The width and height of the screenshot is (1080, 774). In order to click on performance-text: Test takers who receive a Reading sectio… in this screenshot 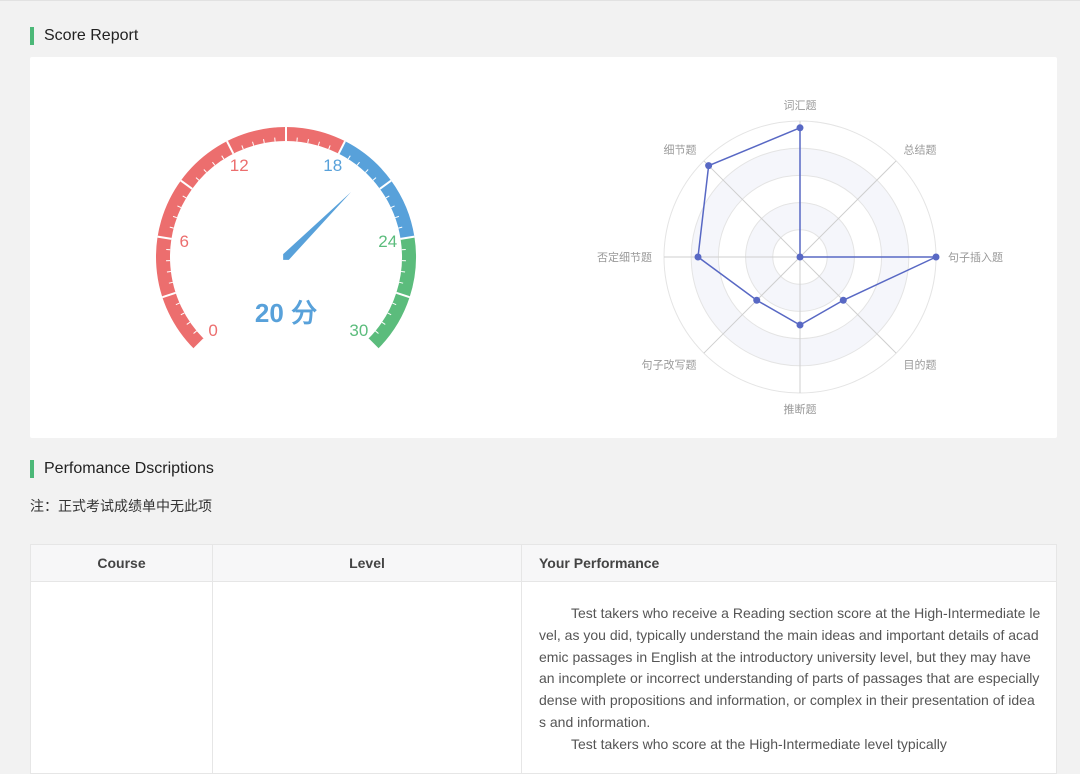, I will do `click(790, 679)`.